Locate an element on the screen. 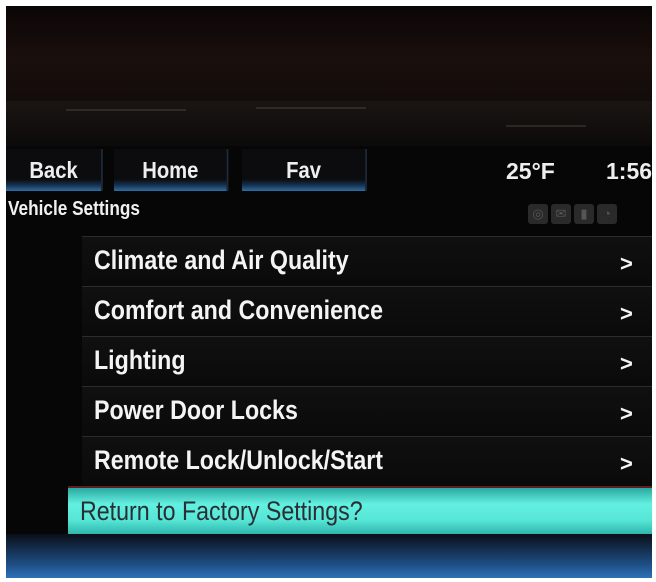 This screenshot has height=582, width=656. outside-temperature: 25°F is located at coordinates (530, 171).